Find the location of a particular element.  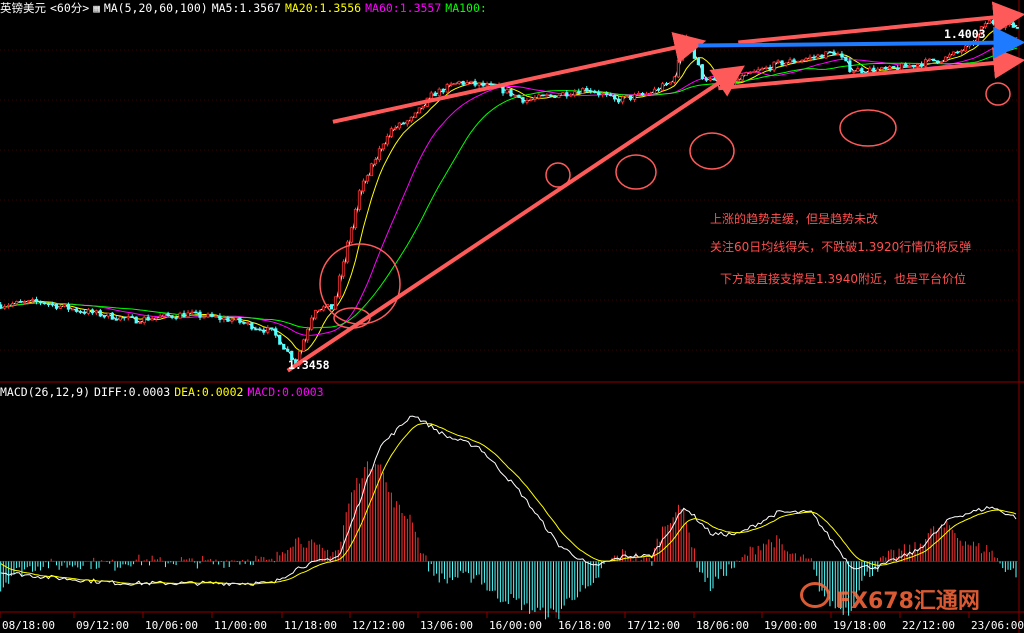

ma-icon: ▦ is located at coordinates (96, 8).